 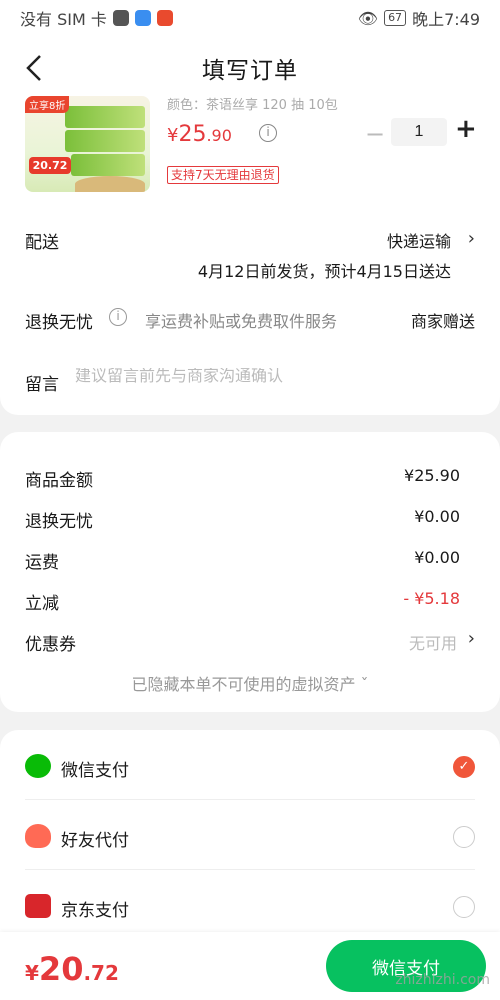 I want to click on exchange-gift: 商家赠送, so click(x=442, y=321).